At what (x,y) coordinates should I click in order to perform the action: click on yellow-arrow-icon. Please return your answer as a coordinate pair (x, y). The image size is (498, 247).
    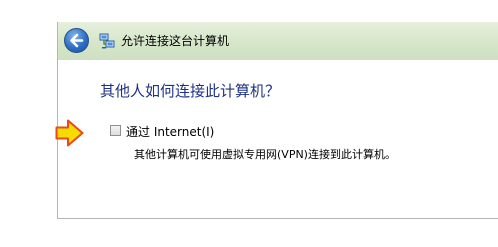
    Looking at the image, I should click on (69, 133).